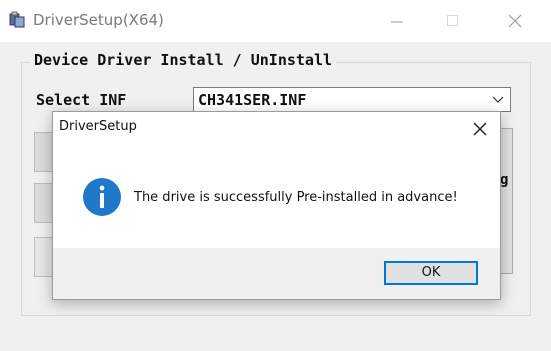  I want to click on minimize-button, so click(397, 21).